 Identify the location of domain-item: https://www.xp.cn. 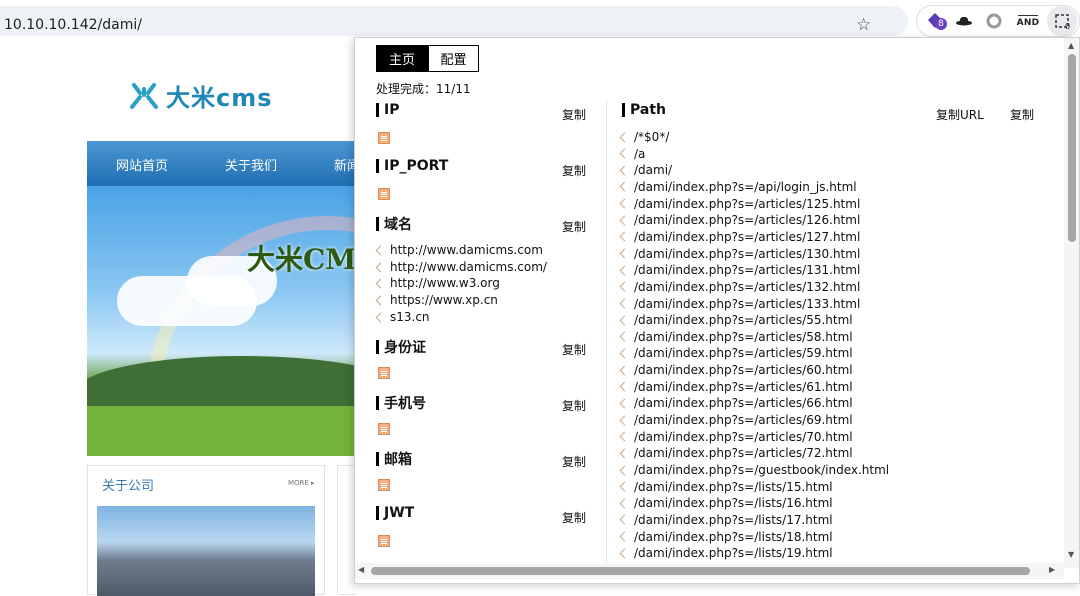
(436, 300).